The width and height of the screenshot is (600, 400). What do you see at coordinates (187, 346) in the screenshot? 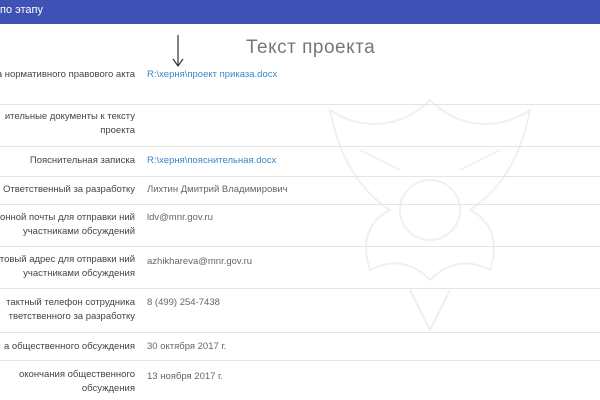
I see `discussion-start-date: 30 октября 2017 г.` at bounding box center [187, 346].